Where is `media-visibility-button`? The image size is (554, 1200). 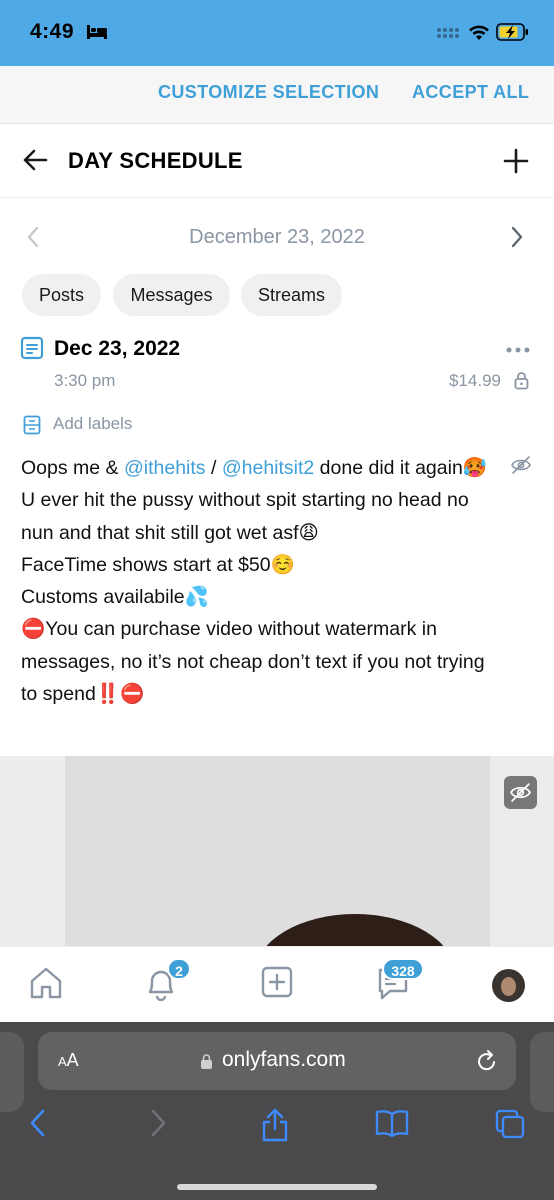 media-visibility-button is located at coordinates (520, 792).